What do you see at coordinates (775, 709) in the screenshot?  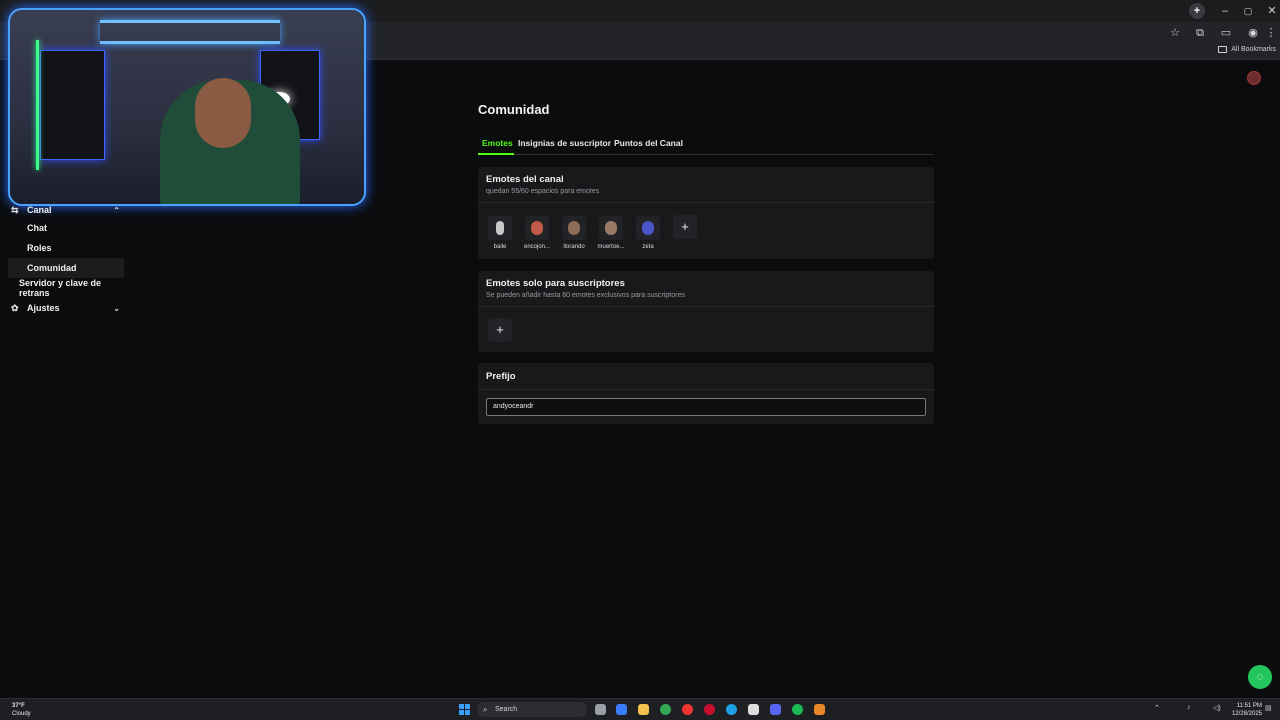 I see `discord-icon` at bounding box center [775, 709].